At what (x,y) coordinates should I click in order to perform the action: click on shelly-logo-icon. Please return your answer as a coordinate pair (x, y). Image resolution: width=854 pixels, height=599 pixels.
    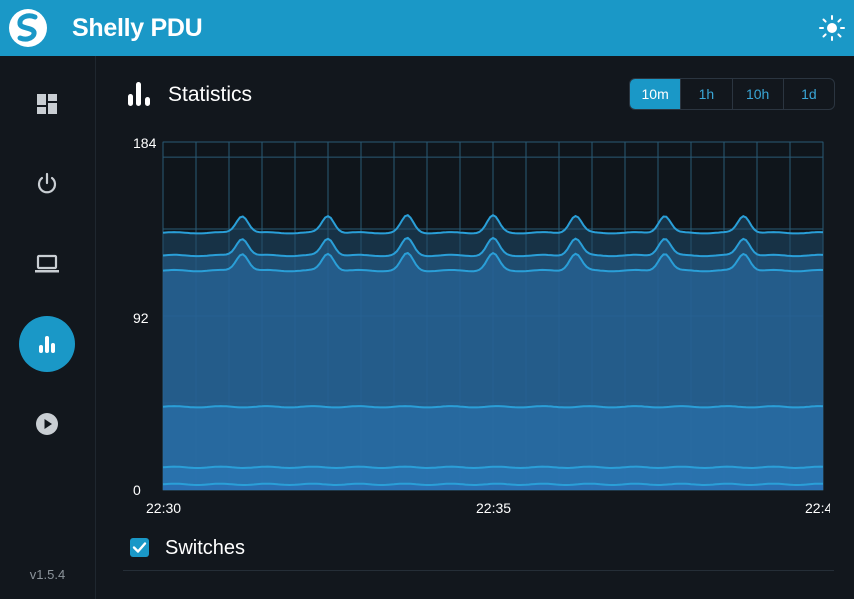
    Looking at the image, I should click on (28, 28).